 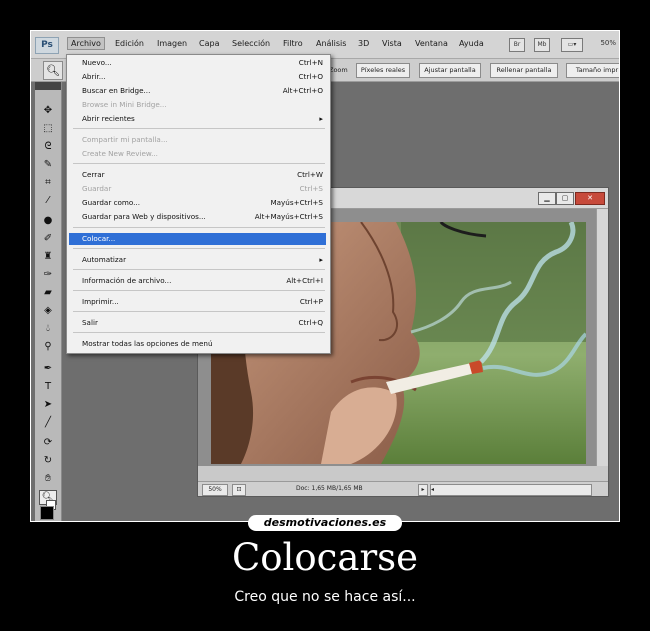 I want to click on healing-brush-tool-icon: ●, so click(x=48, y=220).